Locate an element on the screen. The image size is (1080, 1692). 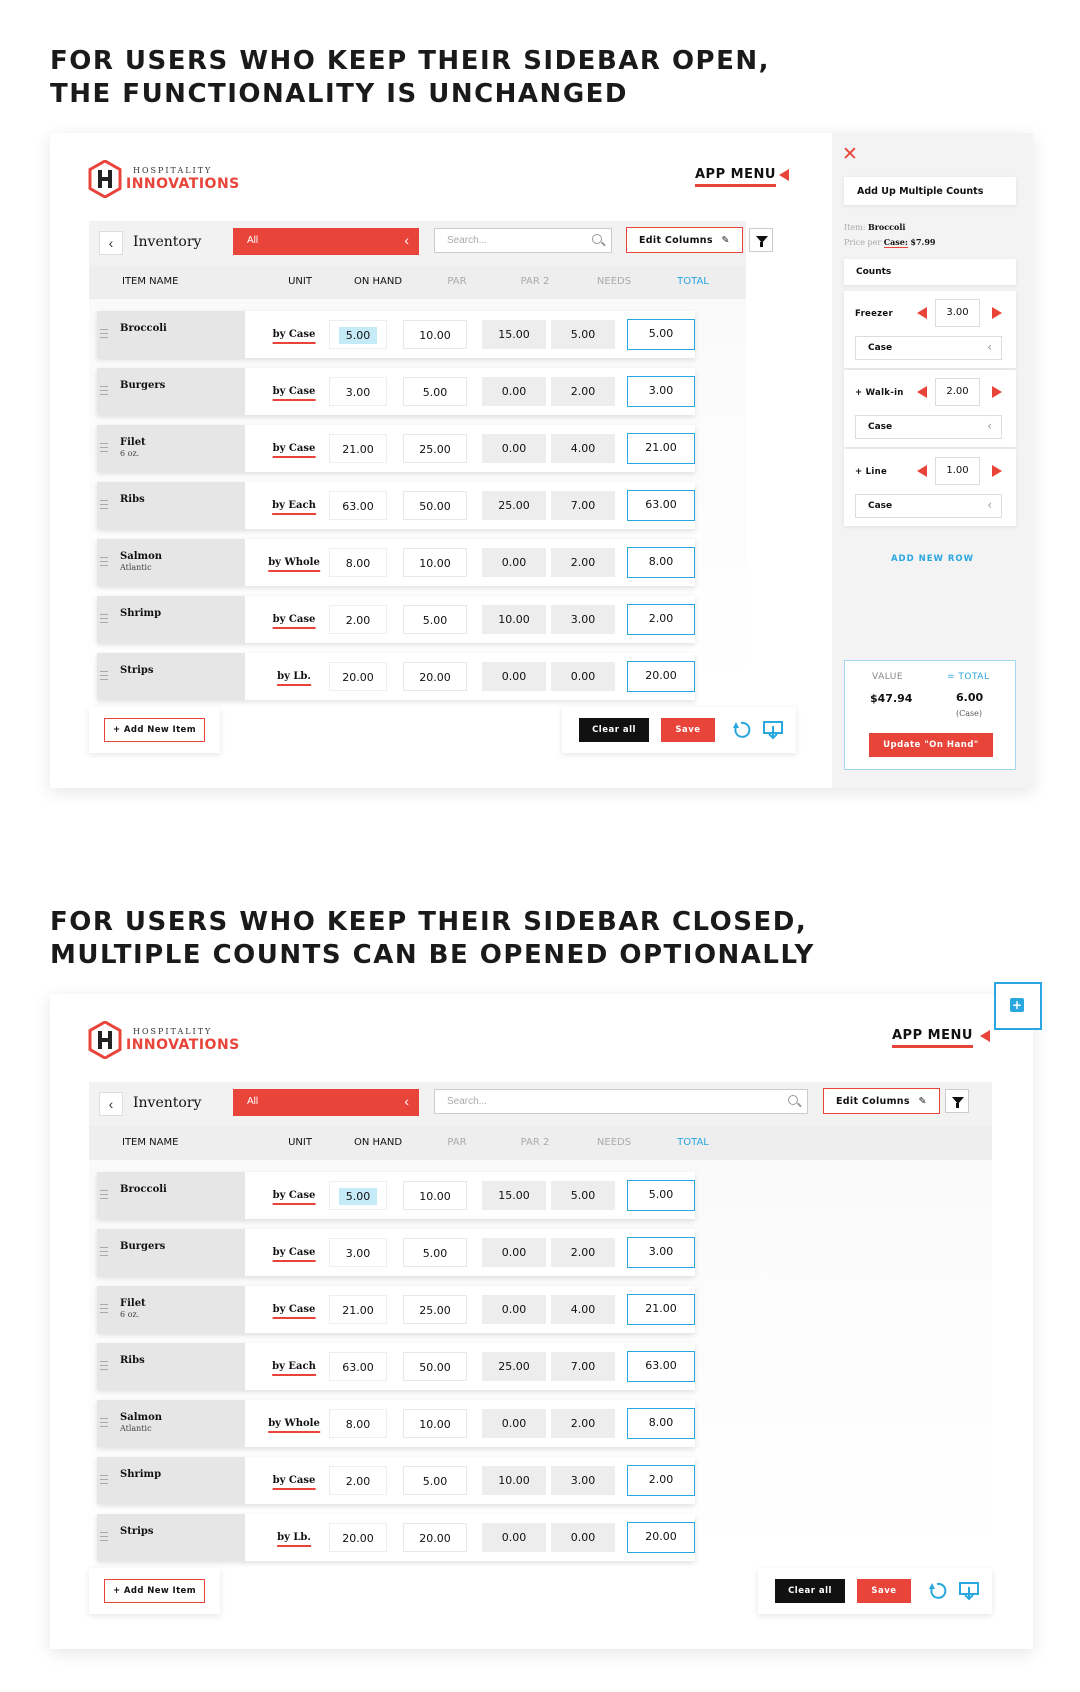
on-hand-input: 8.00 is located at coordinates (358, 1423).